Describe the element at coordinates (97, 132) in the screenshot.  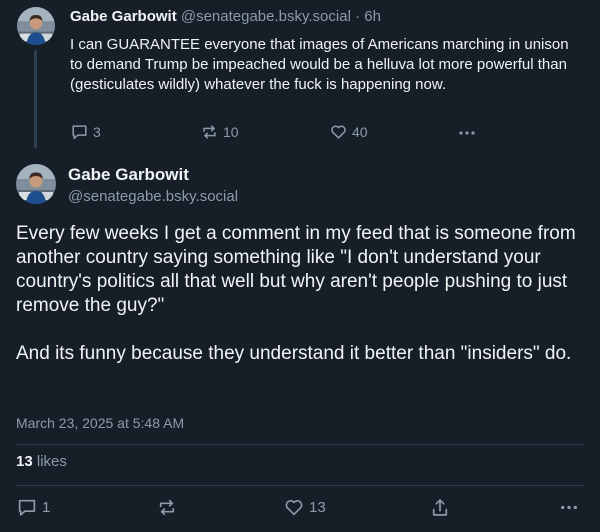
I see `reply-count: 3` at that location.